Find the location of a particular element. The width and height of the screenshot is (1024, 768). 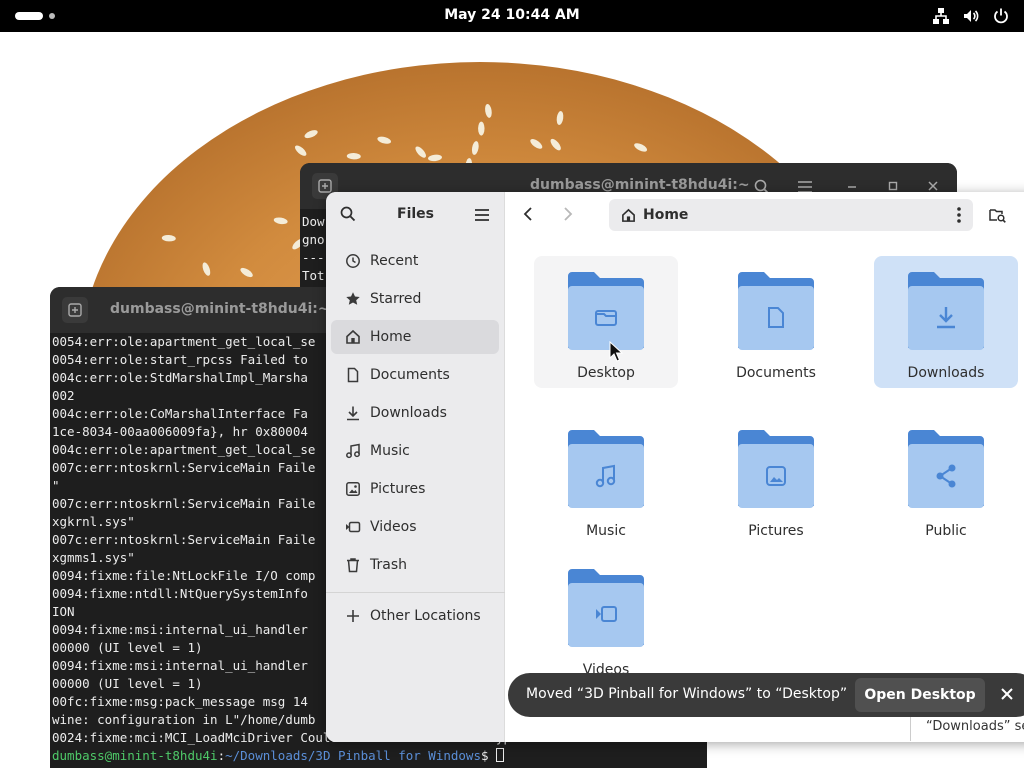

system-tray is located at coordinates (971, 16).